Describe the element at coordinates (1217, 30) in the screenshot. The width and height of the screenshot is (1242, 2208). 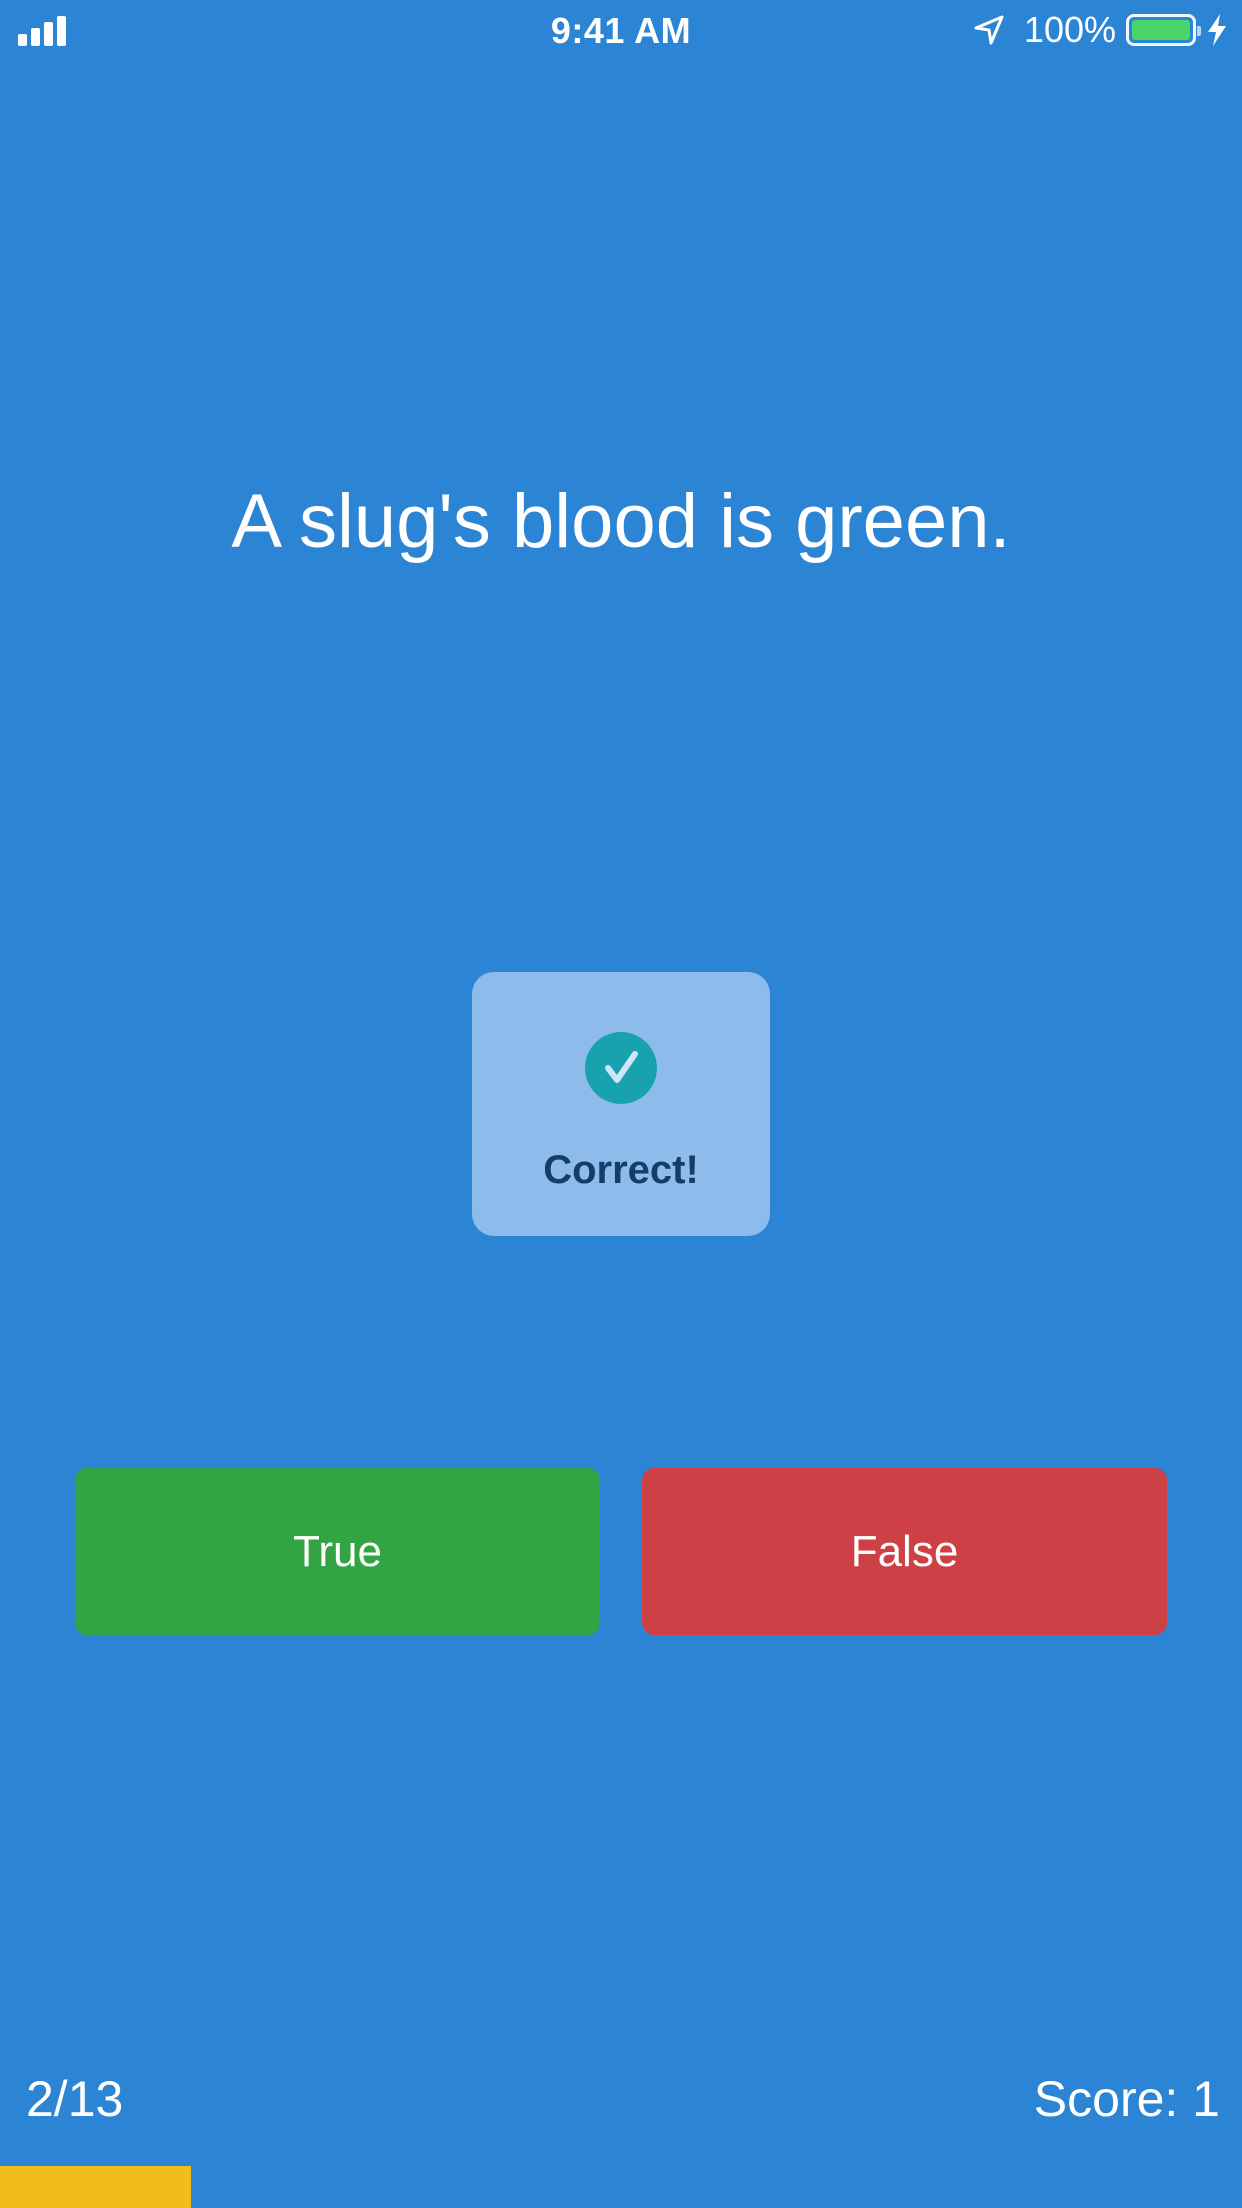
I see `charging-bolt-icon` at that location.